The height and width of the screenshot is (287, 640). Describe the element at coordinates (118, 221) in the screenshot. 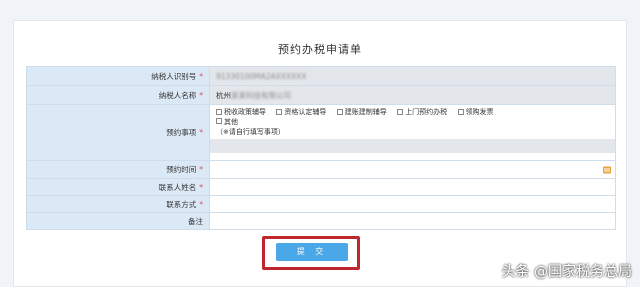

I see `label-remarks: 备注` at that location.